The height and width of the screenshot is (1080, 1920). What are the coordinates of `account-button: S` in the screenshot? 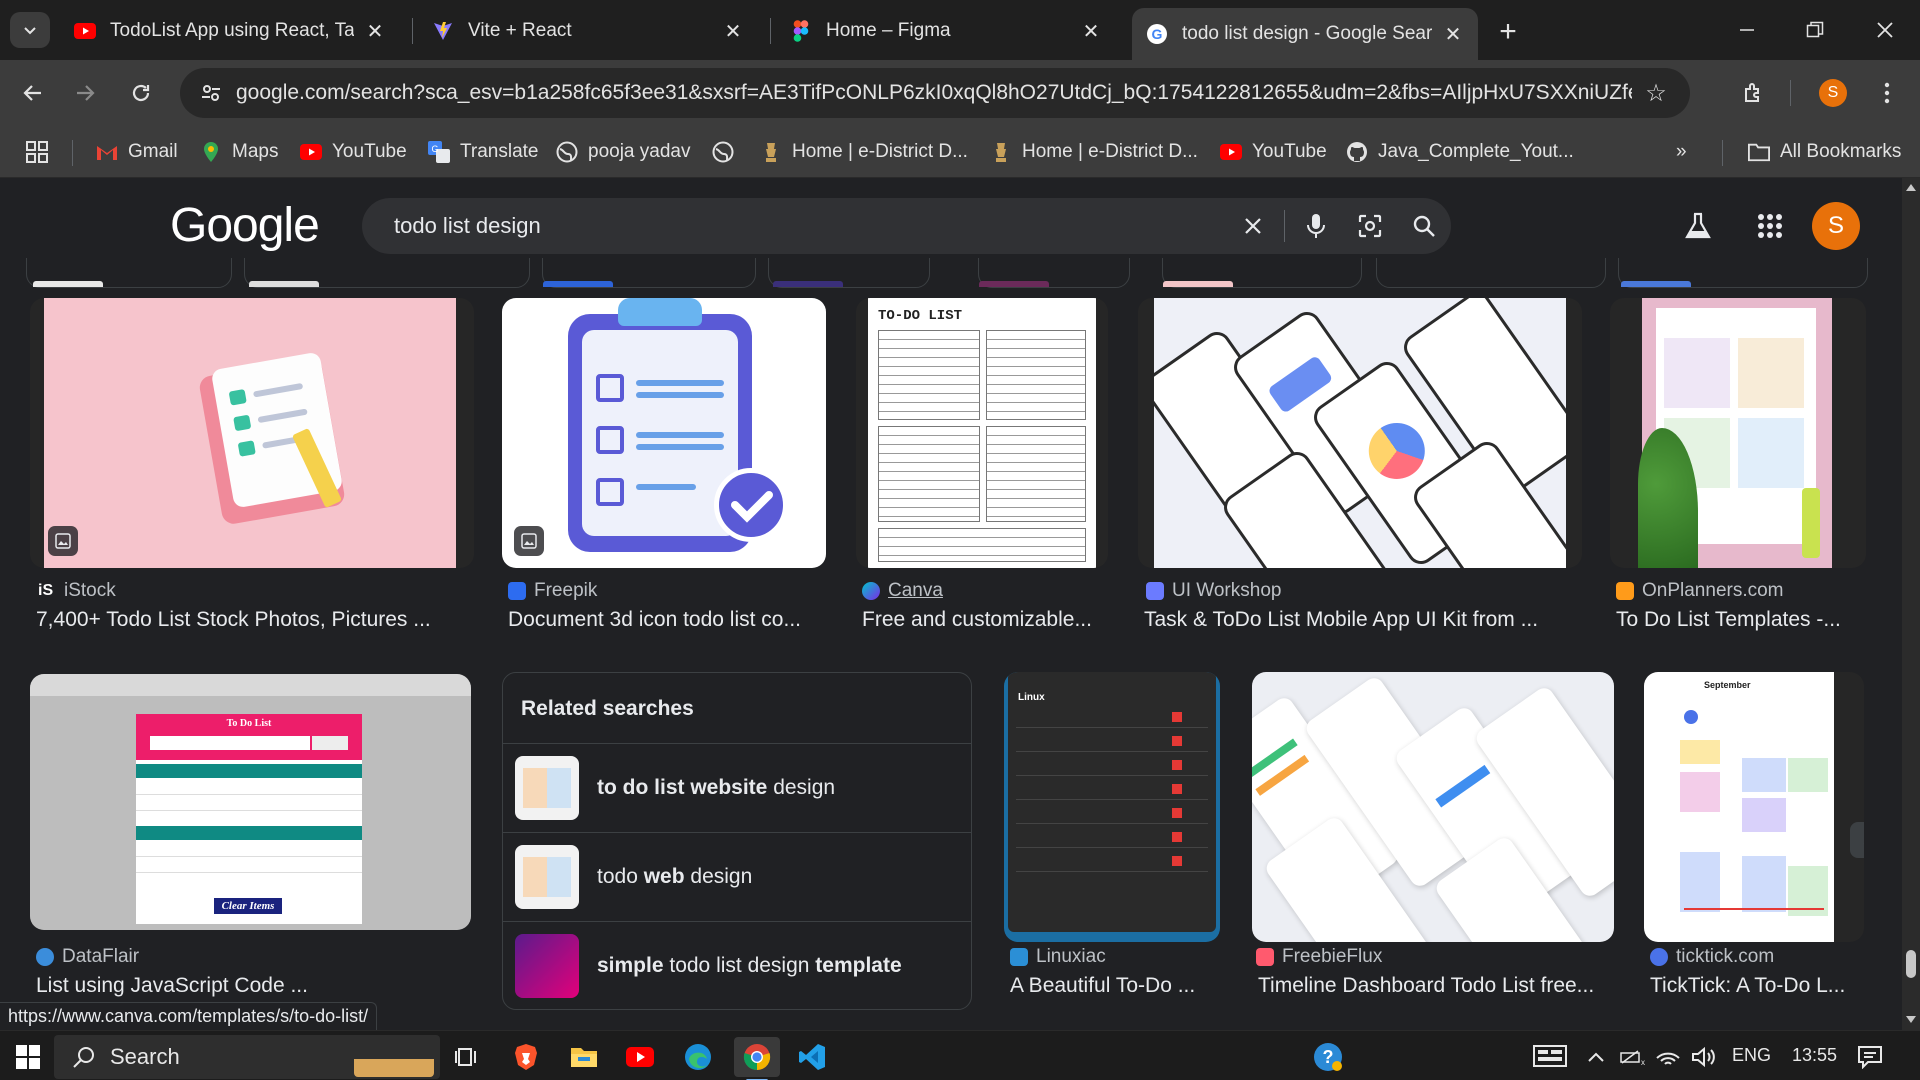 It's located at (1836, 226).